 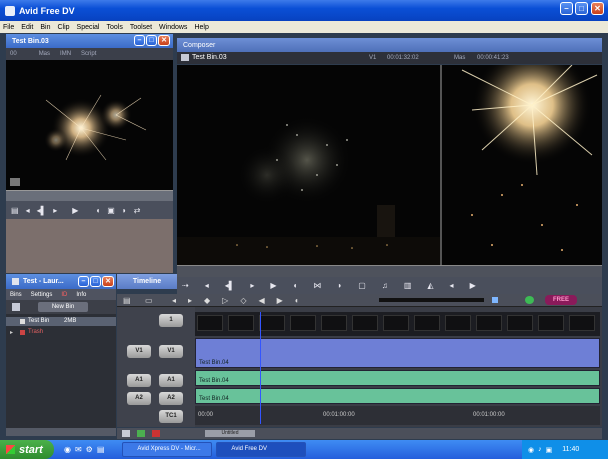 I want to click on source-track-a2: A2, so click(x=139, y=398).